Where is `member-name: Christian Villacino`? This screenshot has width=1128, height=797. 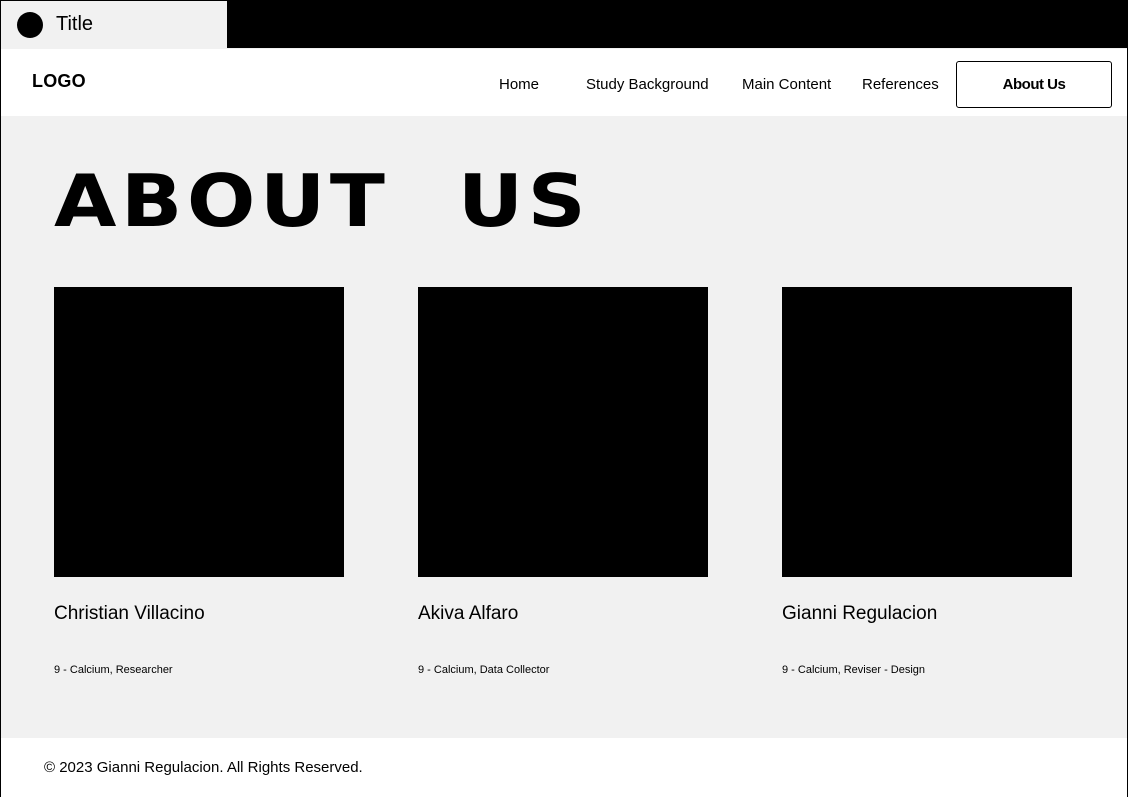
member-name: Christian Villacino is located at coordinates (129, 613).